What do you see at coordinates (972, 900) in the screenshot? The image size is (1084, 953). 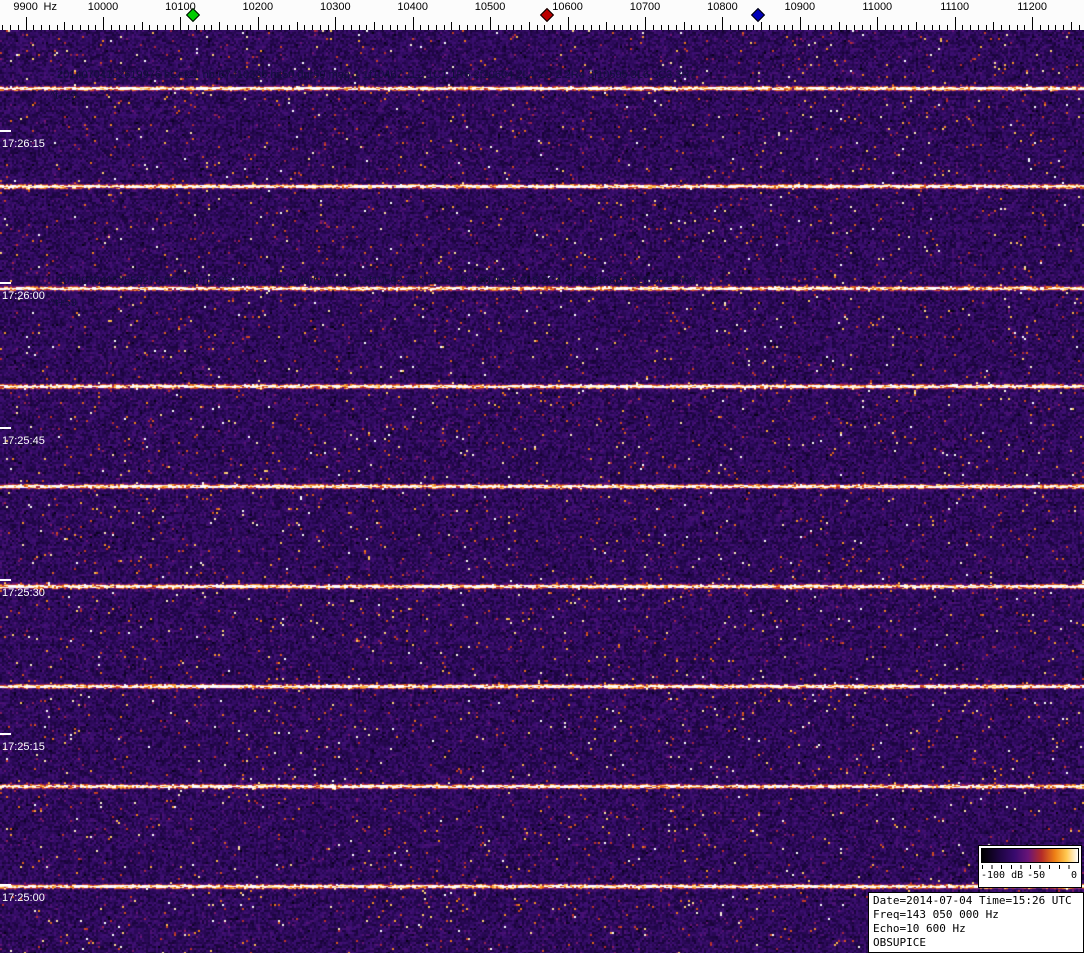 I see `info-date-line: Date=2014-07-04 Time=15:26 UTC` at bounding box center [972, 900].